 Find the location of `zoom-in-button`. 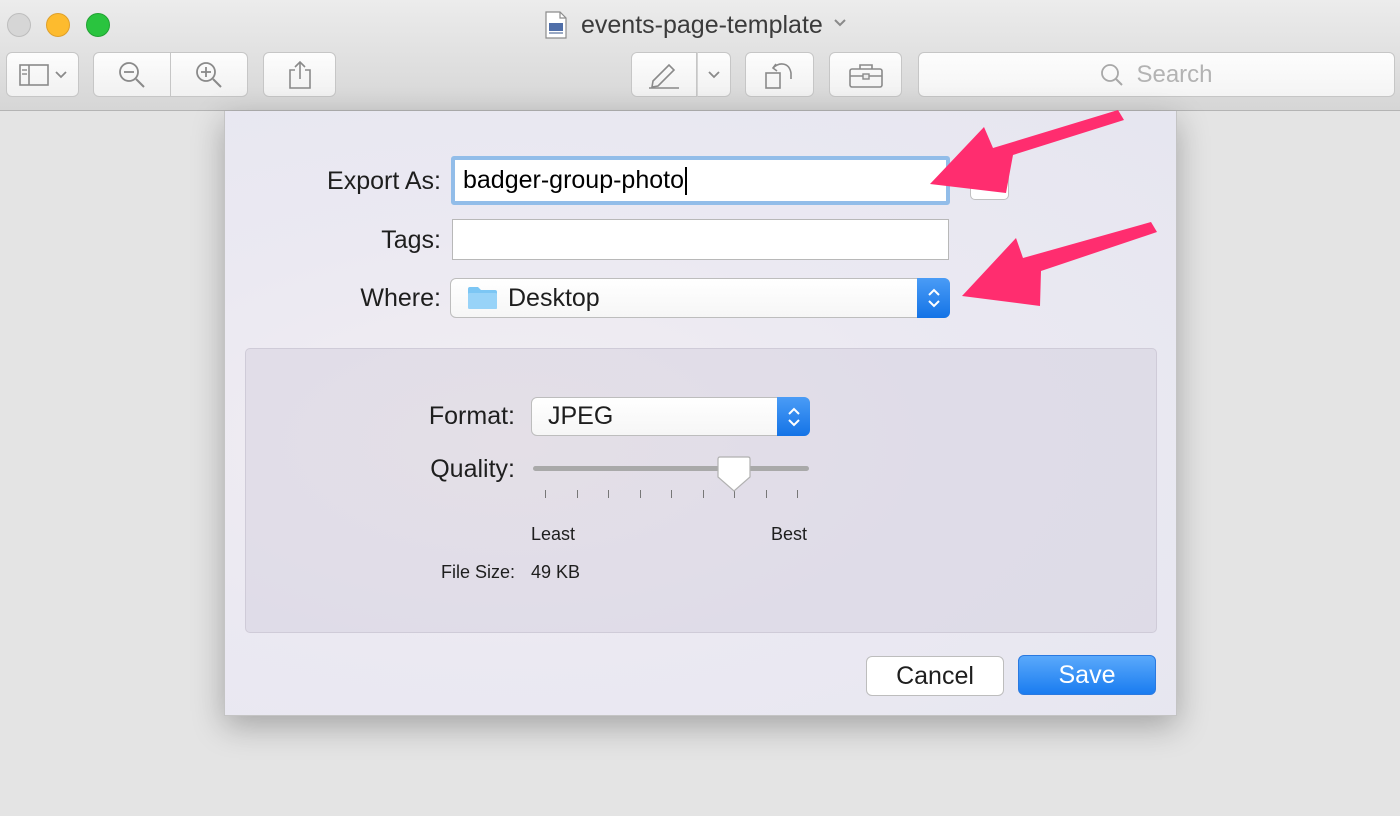

zoom-in-button is located at coordinates (209, 74).